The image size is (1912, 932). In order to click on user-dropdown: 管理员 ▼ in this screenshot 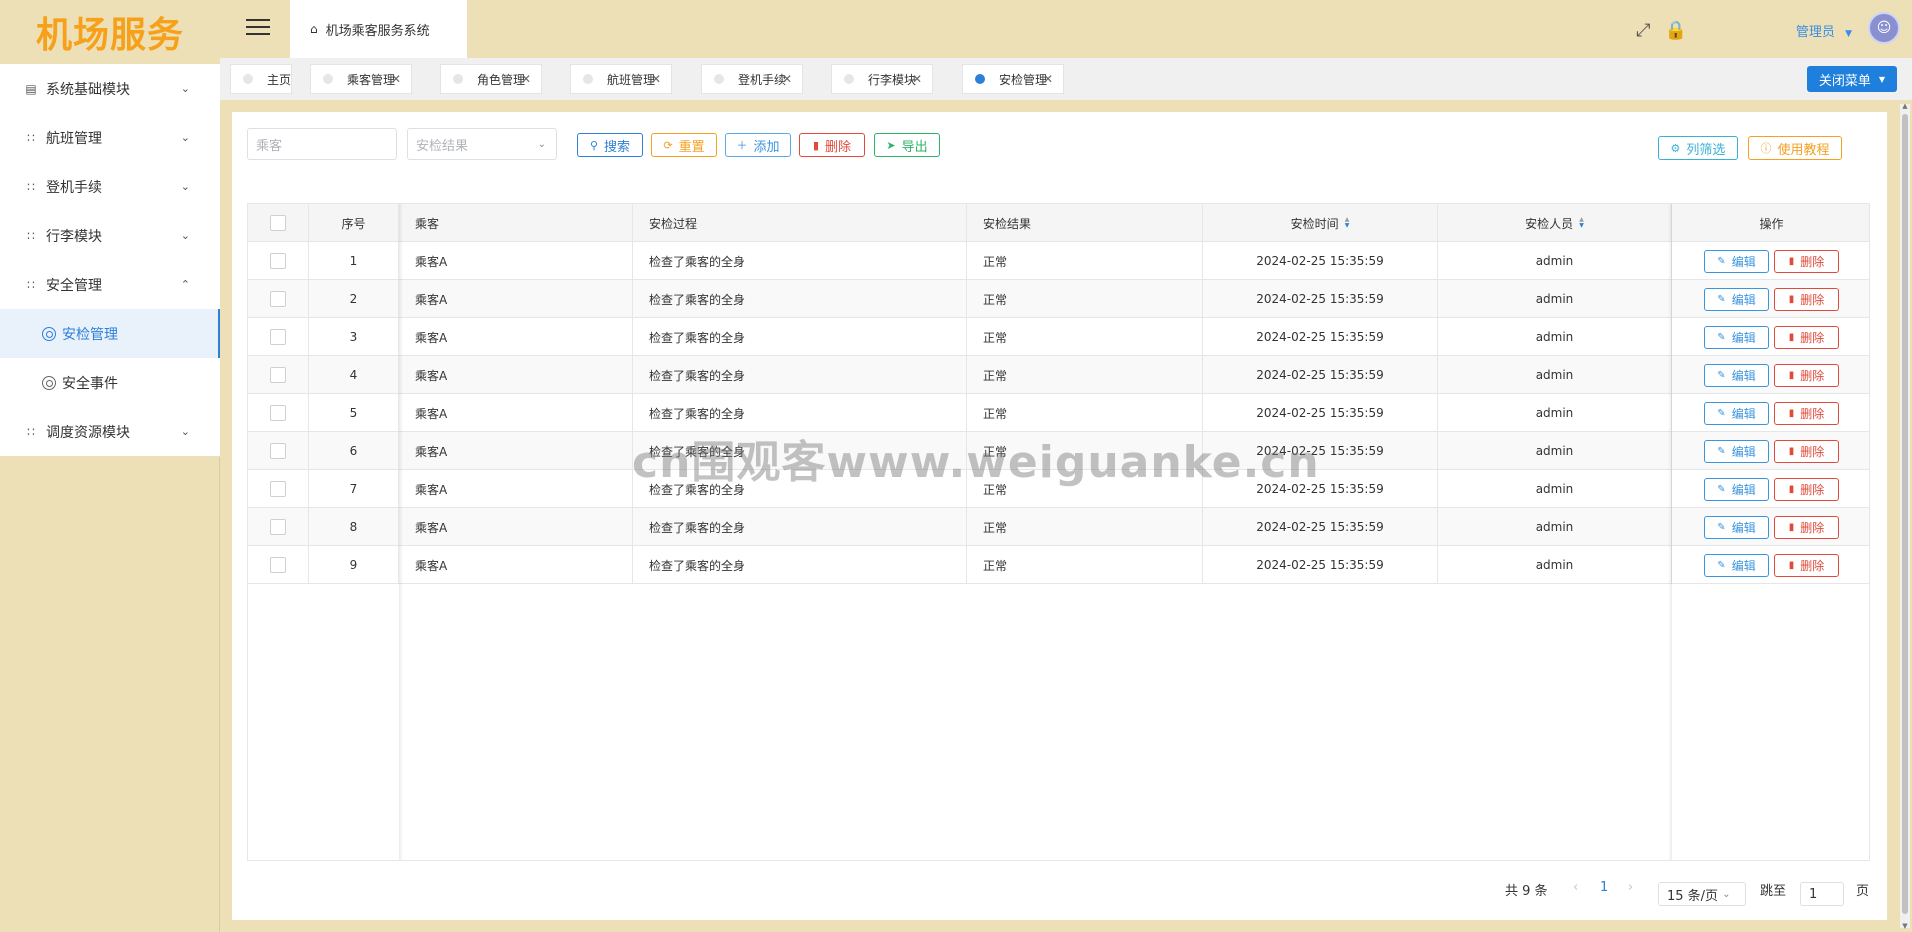, I will do `click(1824, 30)`.